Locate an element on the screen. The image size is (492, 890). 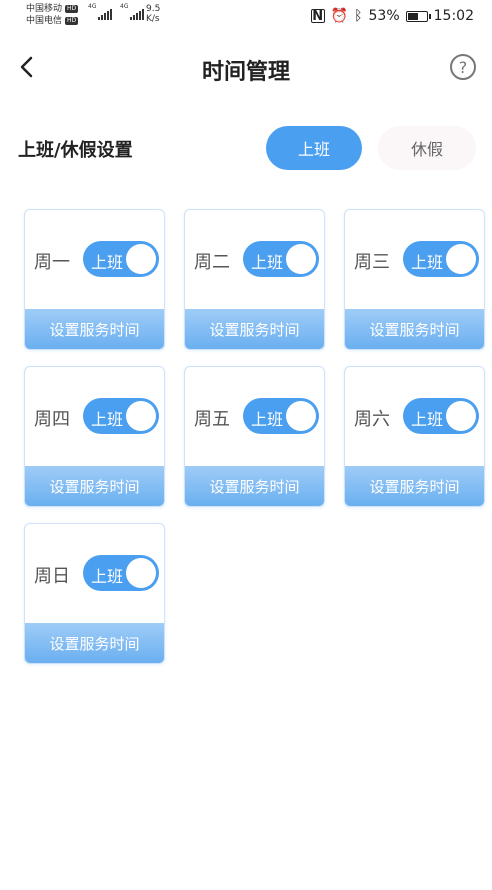
carrier-2: 中国电信 is located at coordinates (44, 21).